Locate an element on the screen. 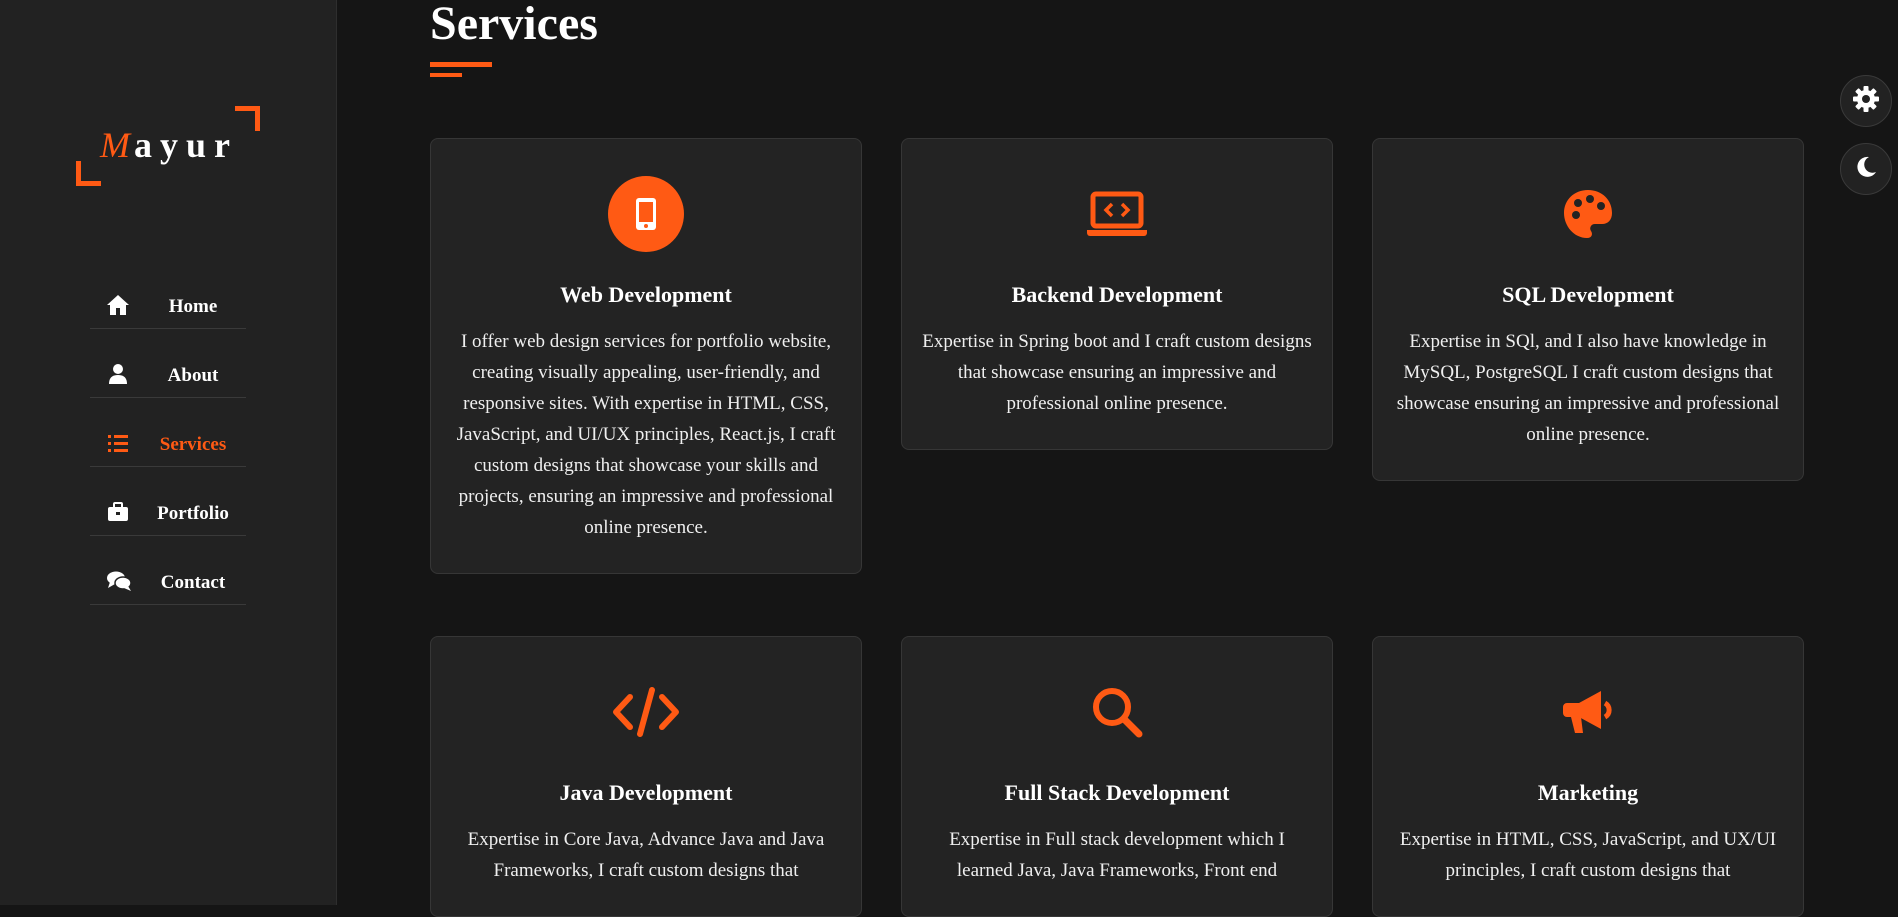 The height and width of the screenshot is (917, 1898). service-card-title: Web Development is located at coordinates (646, 294).